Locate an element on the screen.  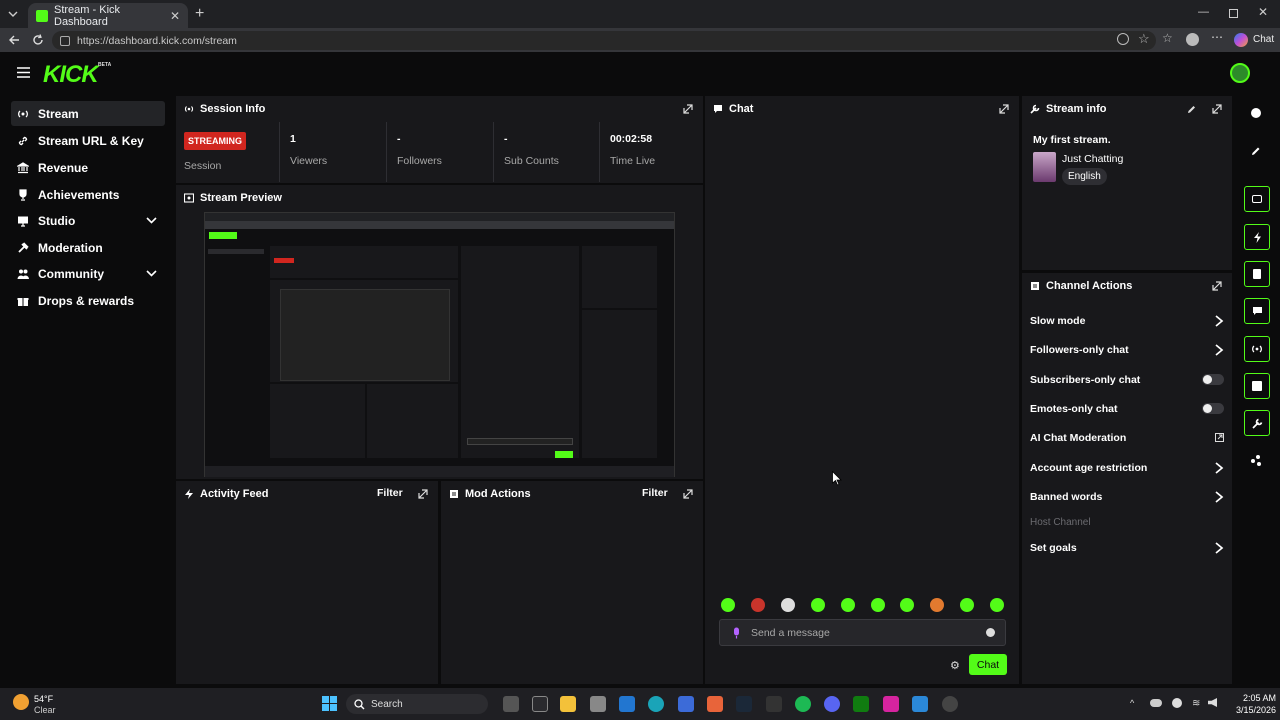
browser-tab: Stream - Kick Dashboard ✕ is located at coordinates (108, 15).